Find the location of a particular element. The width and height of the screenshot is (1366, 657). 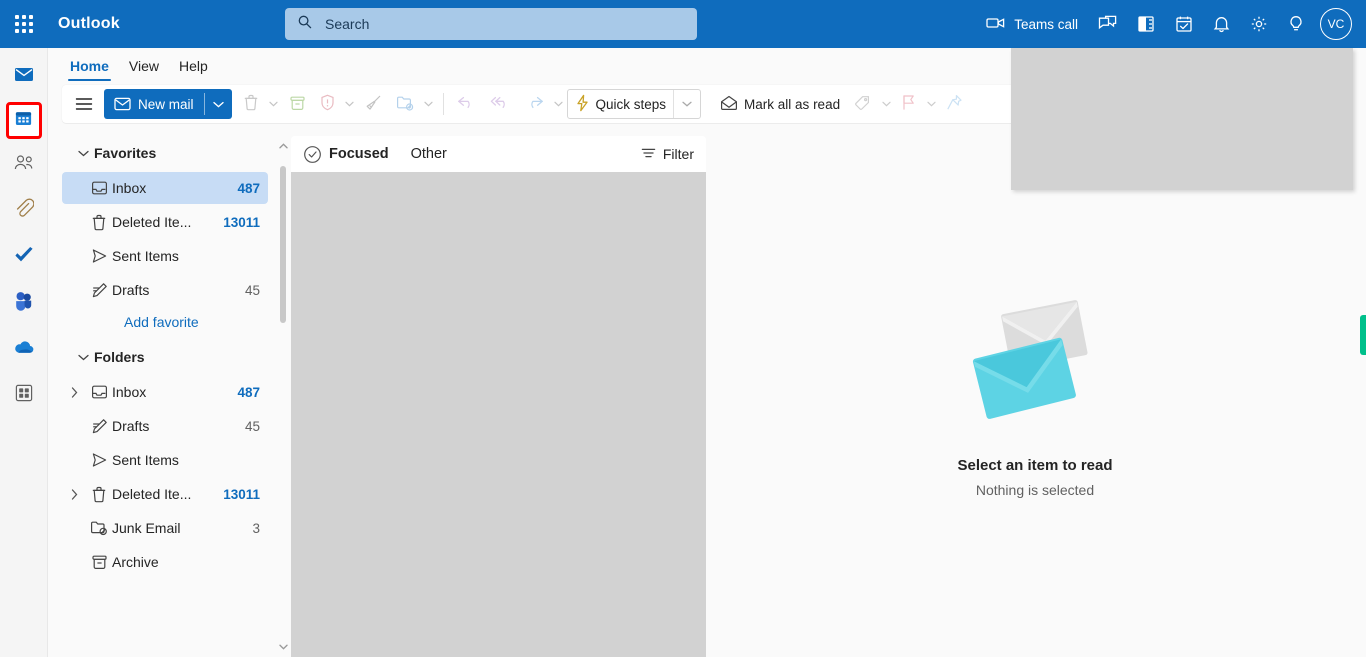

rail-item-more-apps is located at coordinates (24, 395).